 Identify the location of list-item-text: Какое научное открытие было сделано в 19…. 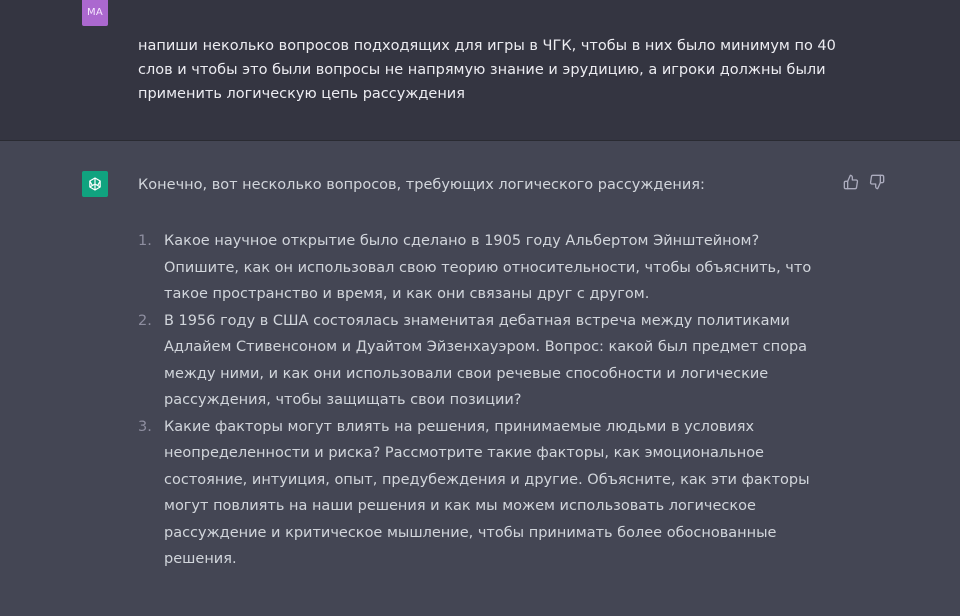
(488, 267).